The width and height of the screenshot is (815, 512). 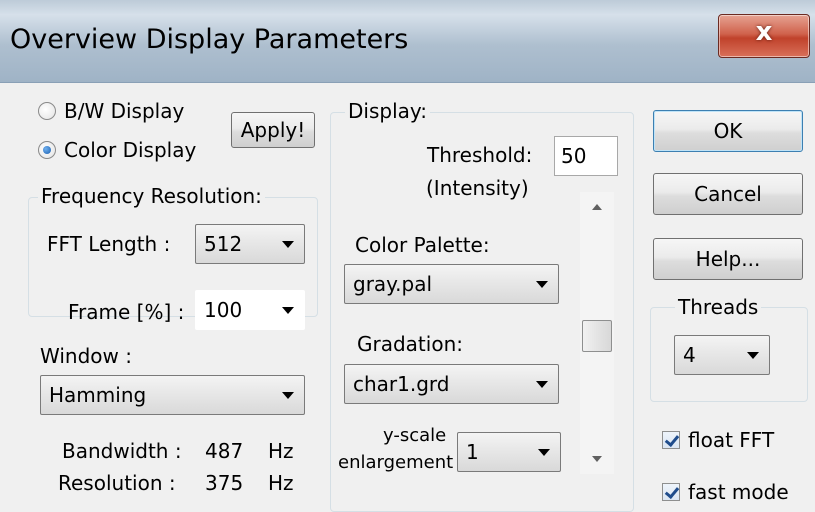 I want to click on cancel-button: Cancel, so click(x=728, y=194).